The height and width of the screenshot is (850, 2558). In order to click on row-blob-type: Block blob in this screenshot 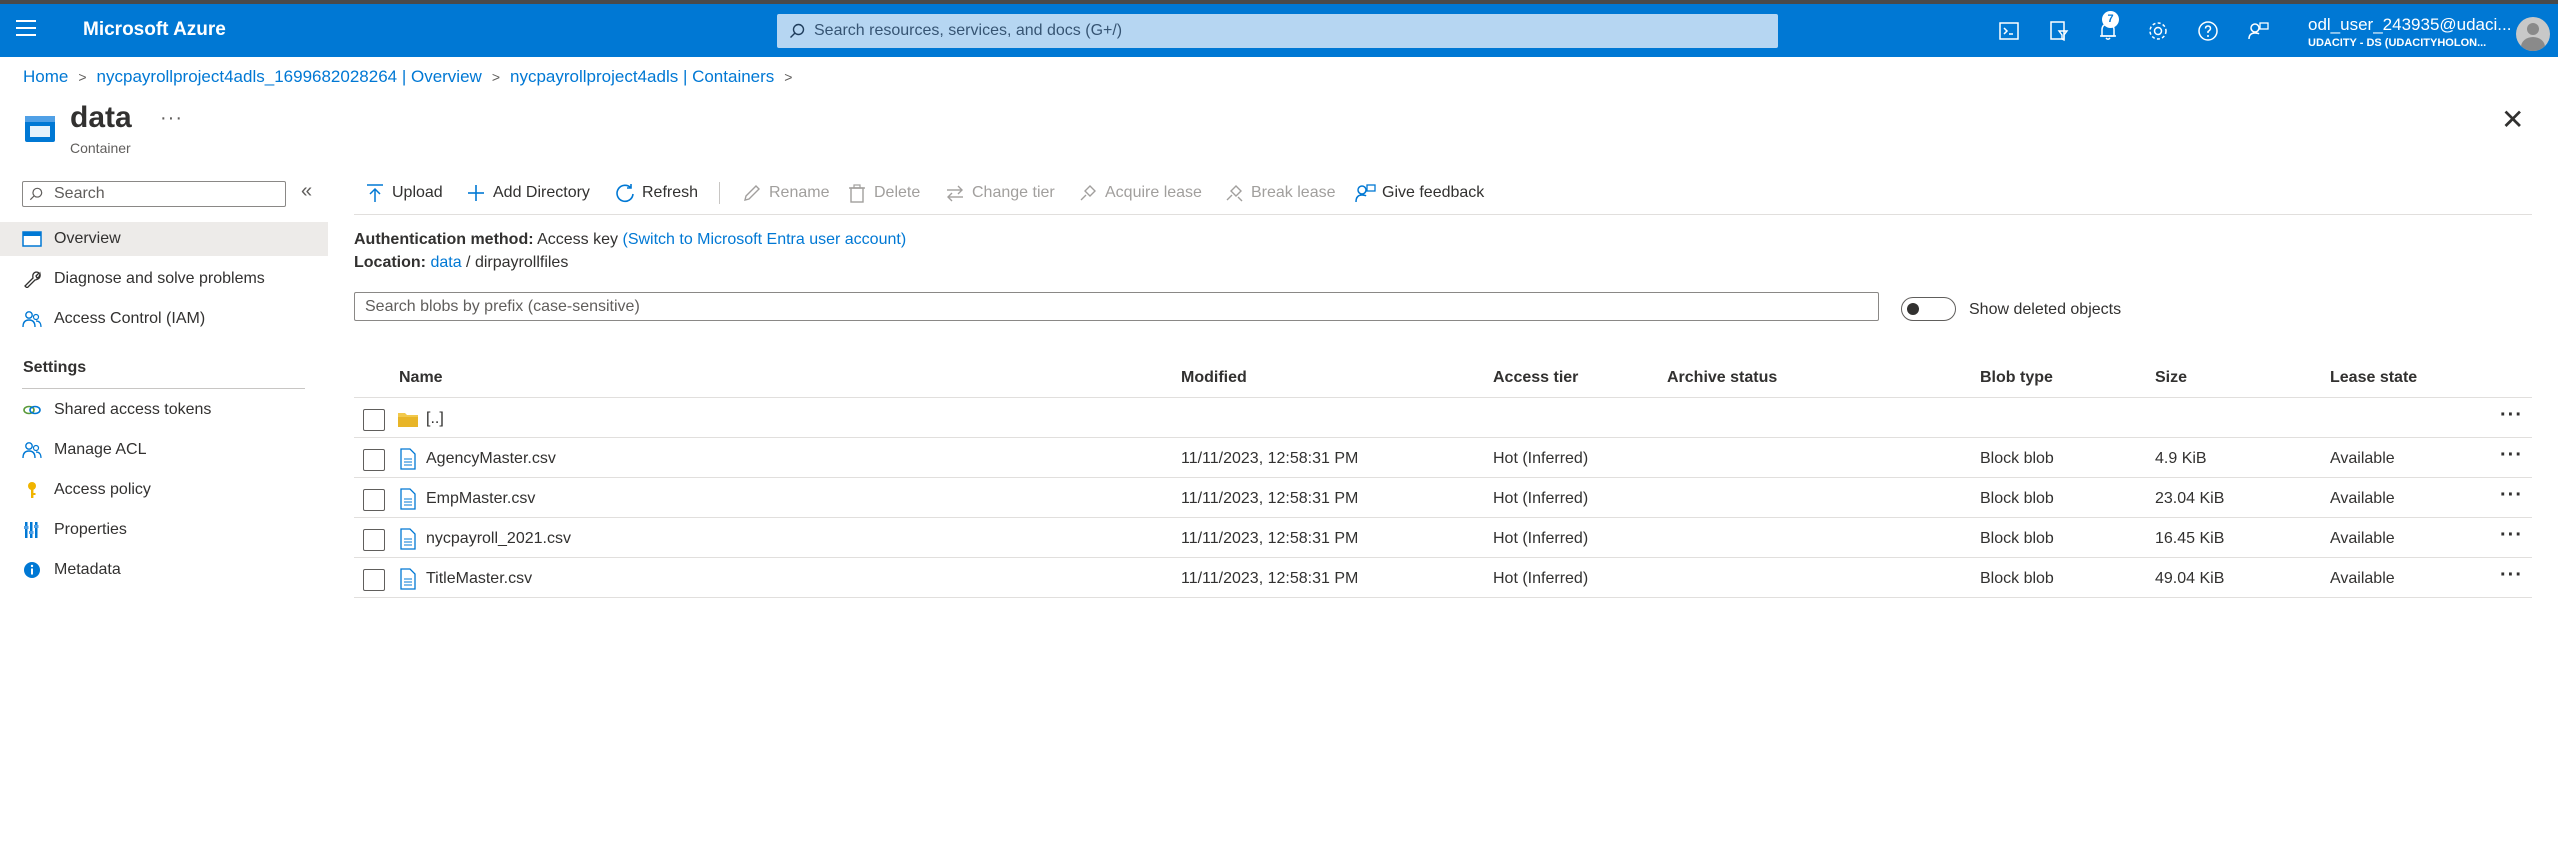, I will do `click(2017, 578)`.